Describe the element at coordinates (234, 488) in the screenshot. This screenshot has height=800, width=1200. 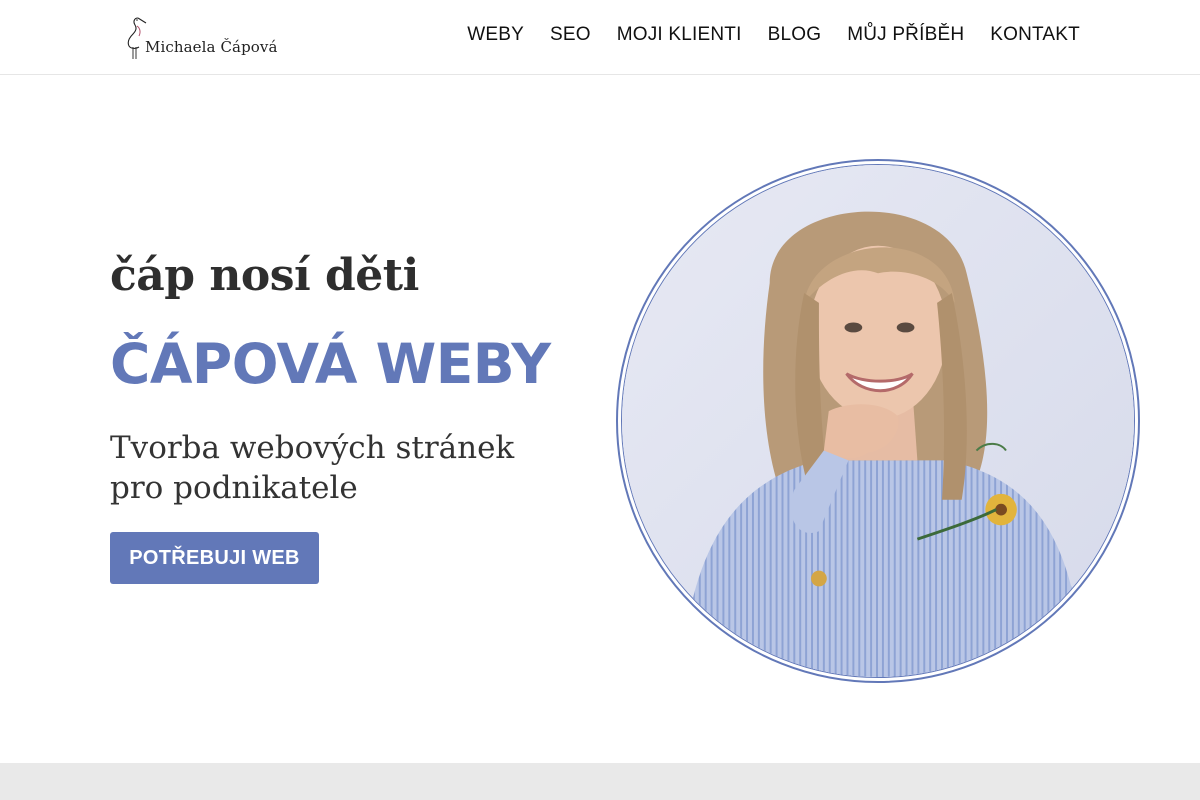
I see `hero-subtitle-line2: pro podnikatele` at that location.